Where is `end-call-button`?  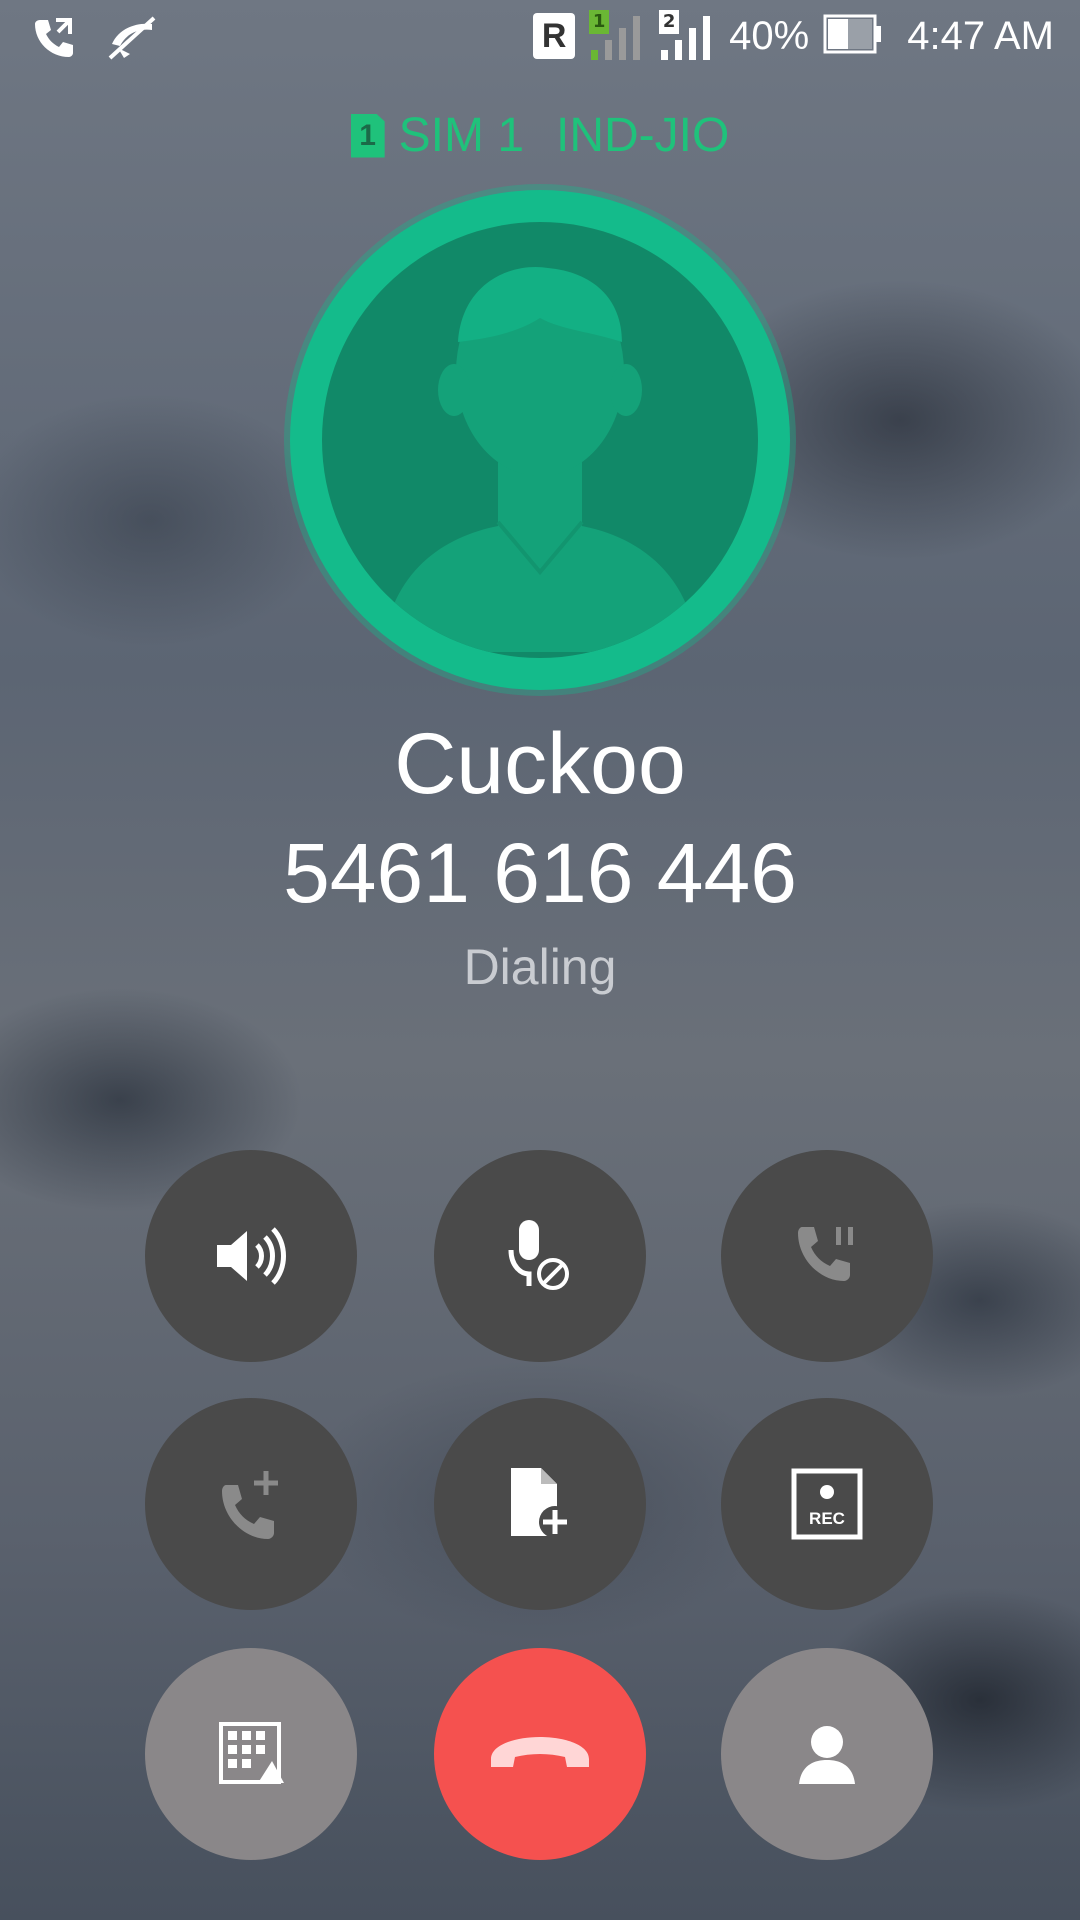
end-call-button is located at coordinates (540, 1754).